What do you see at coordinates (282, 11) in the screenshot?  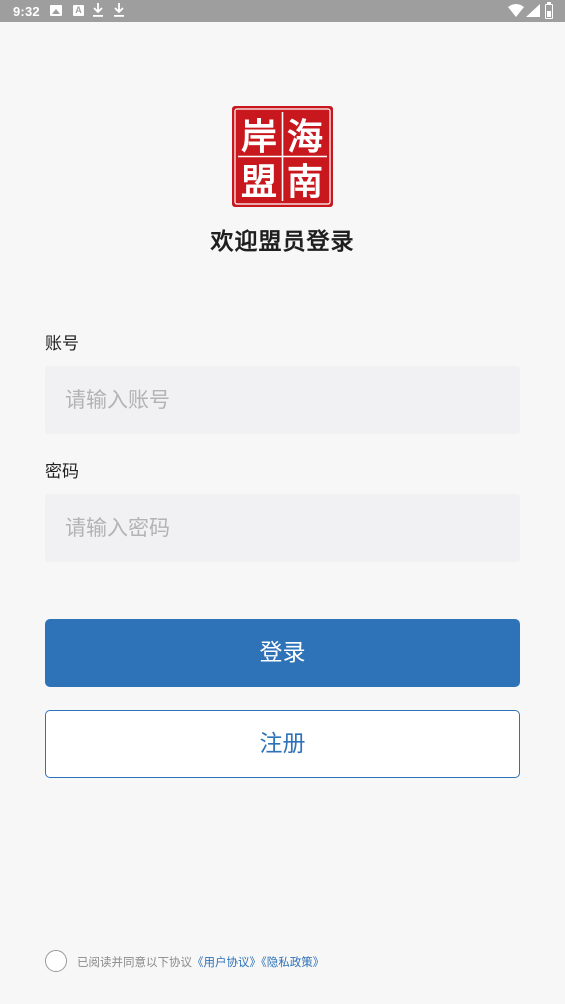 I see `status-bar: 9:32 A` at bounding box center [282, 11].